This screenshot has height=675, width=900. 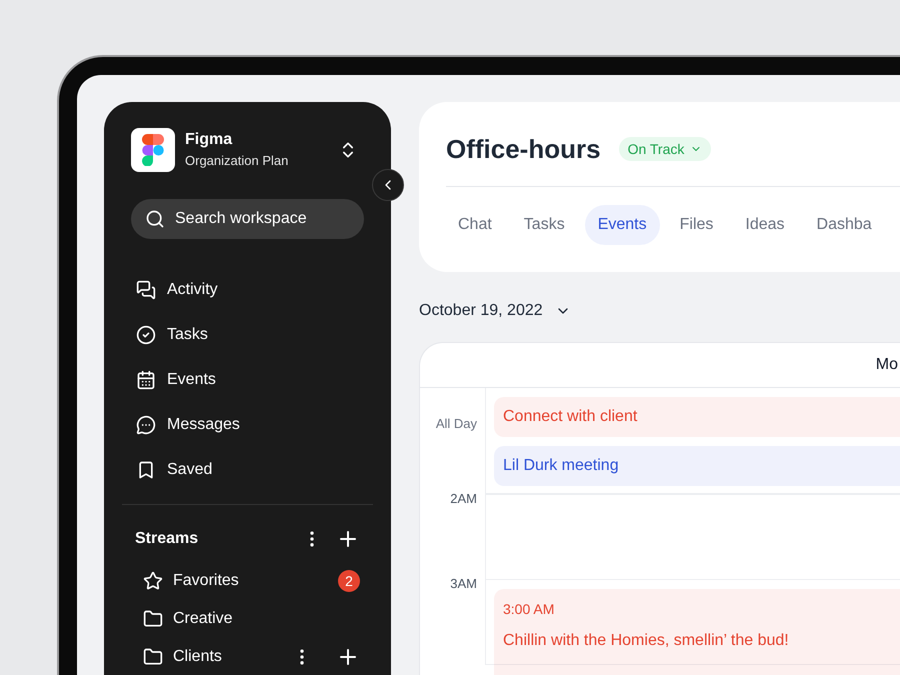 What do you see at coordinates (247, 619) in the screenshot?
I see `stream-item: Creative` at bounding box center [247, 619].